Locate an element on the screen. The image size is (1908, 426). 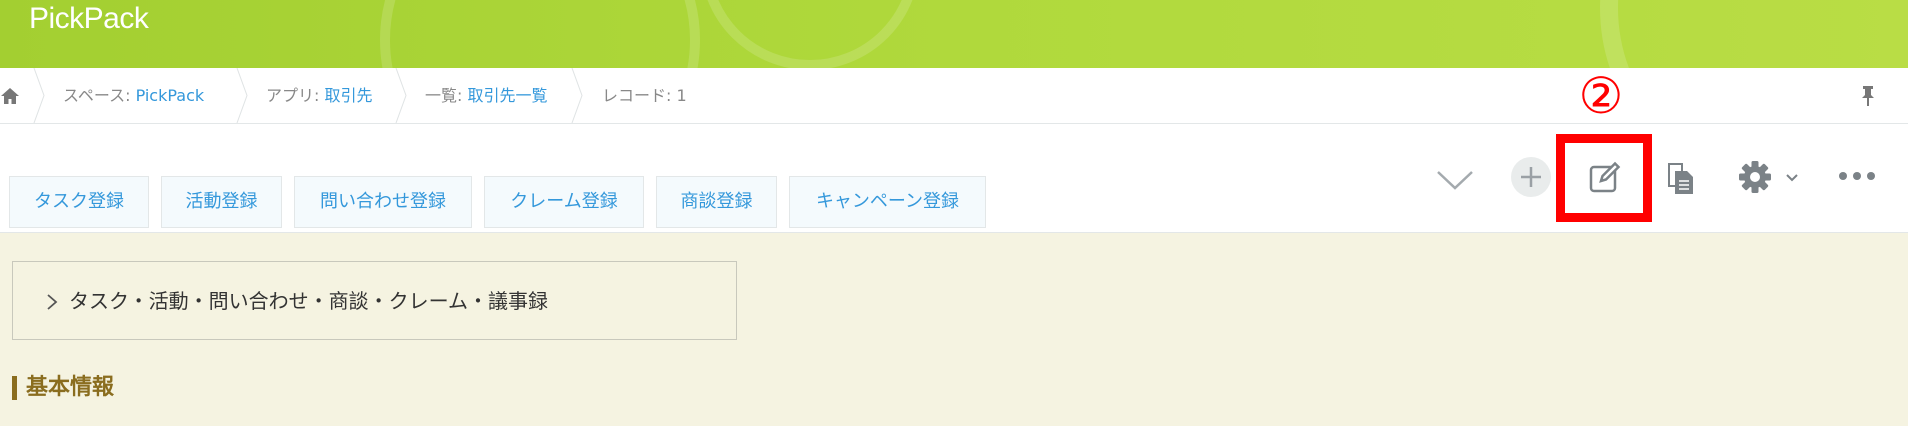
tab-claim-register: クレーム登録 is located at coordinates (564, 202).